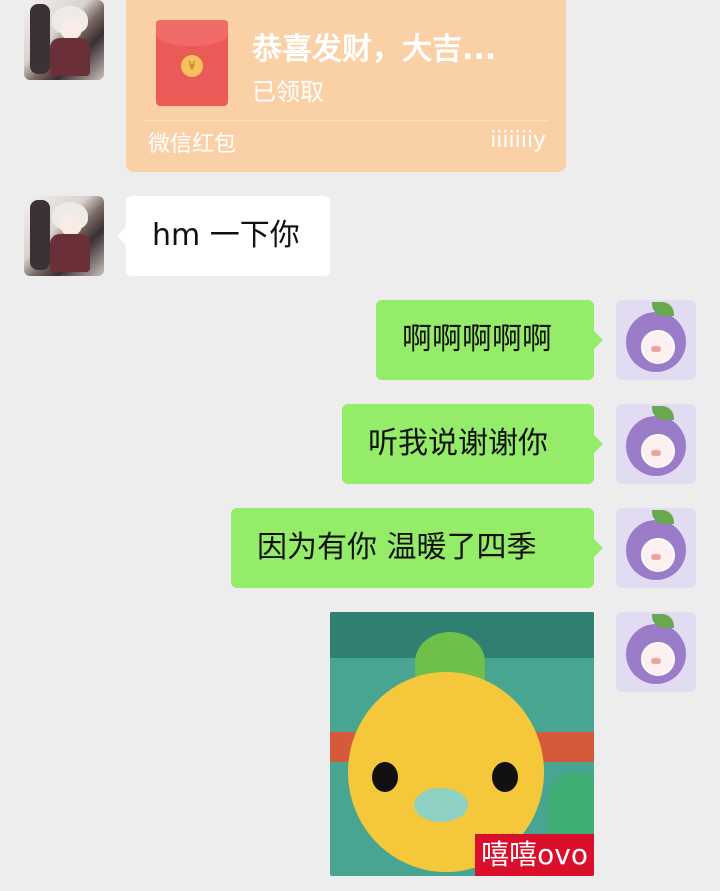  I want to click on outgoing-message-bubble: 因为有你 温暖了四季, so click(417, 548).